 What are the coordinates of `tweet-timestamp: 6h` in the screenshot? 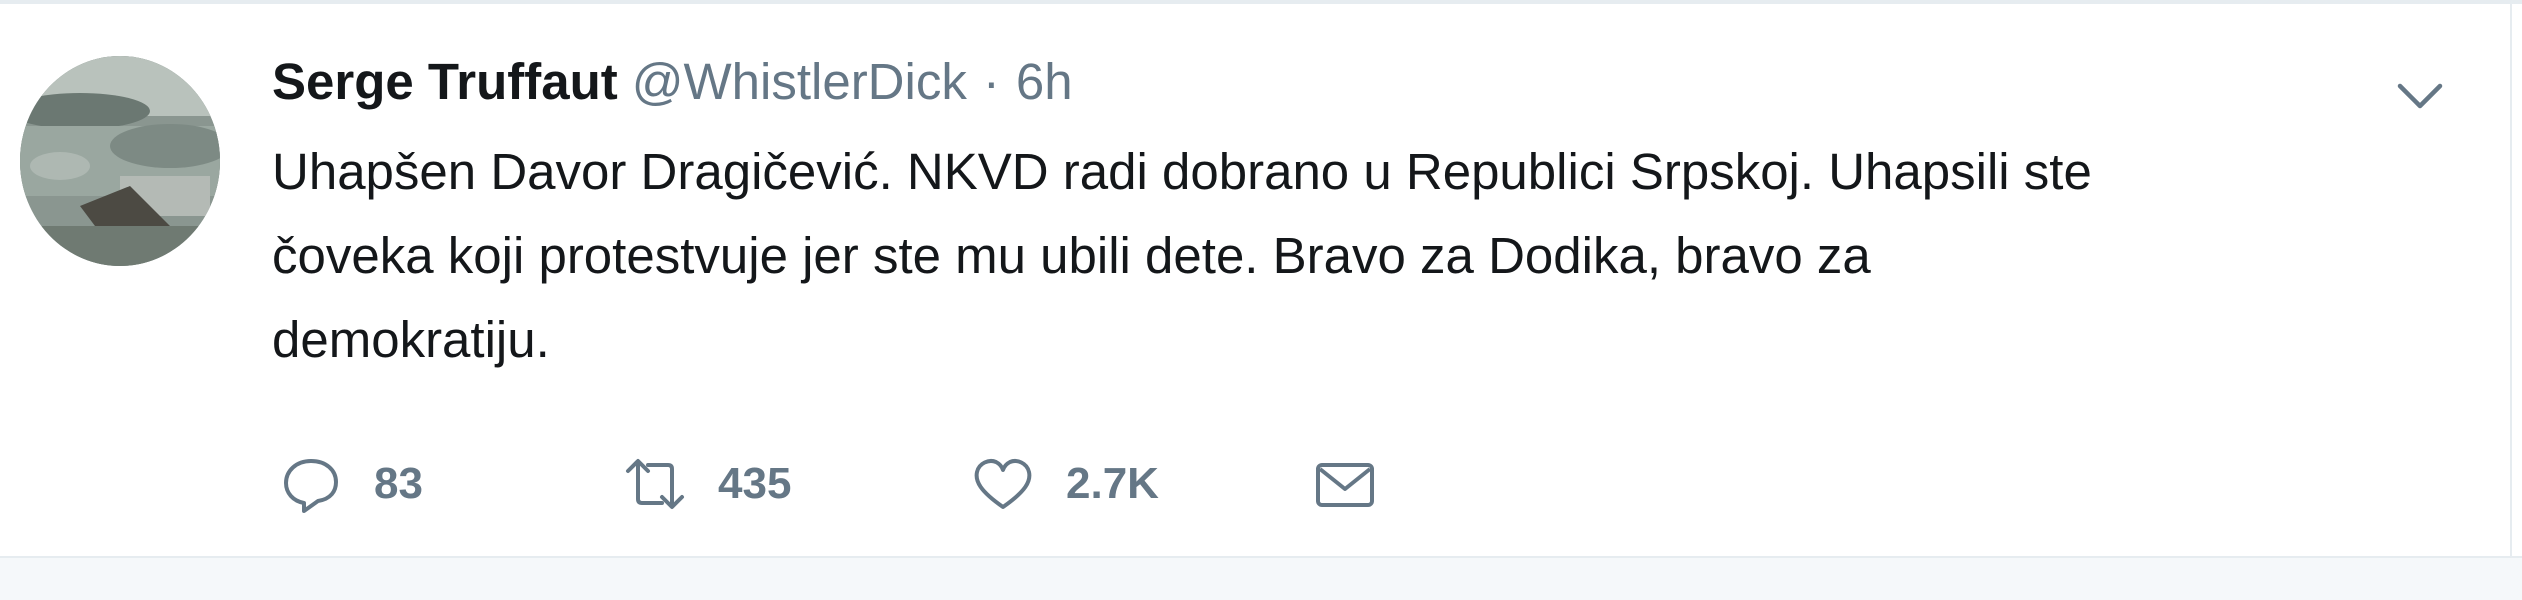 It's located at (1044, 81).